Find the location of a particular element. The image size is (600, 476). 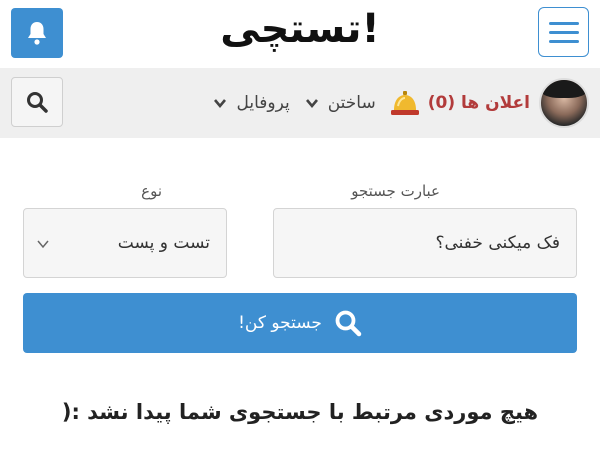

search-submit-button: جستجو کن! is located at coordinates (300, 323).